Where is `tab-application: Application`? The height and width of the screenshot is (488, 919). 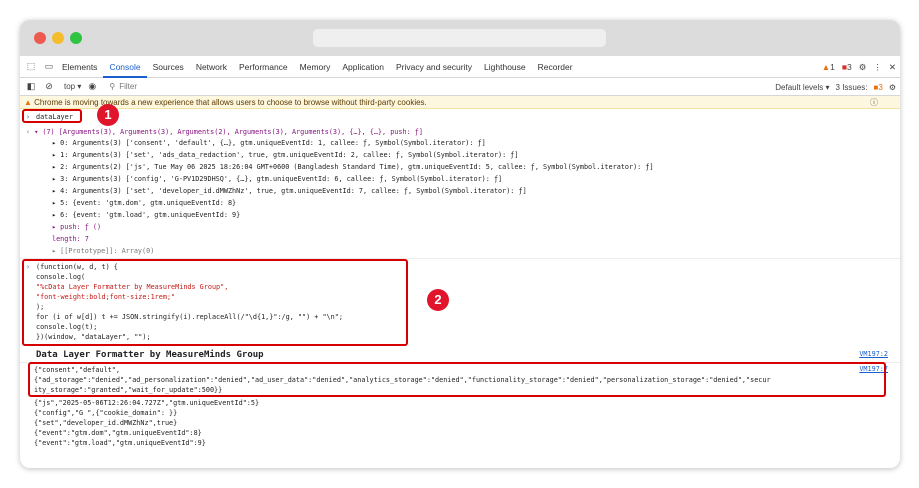 tab-application: Application is located at coordinates (363, 67).